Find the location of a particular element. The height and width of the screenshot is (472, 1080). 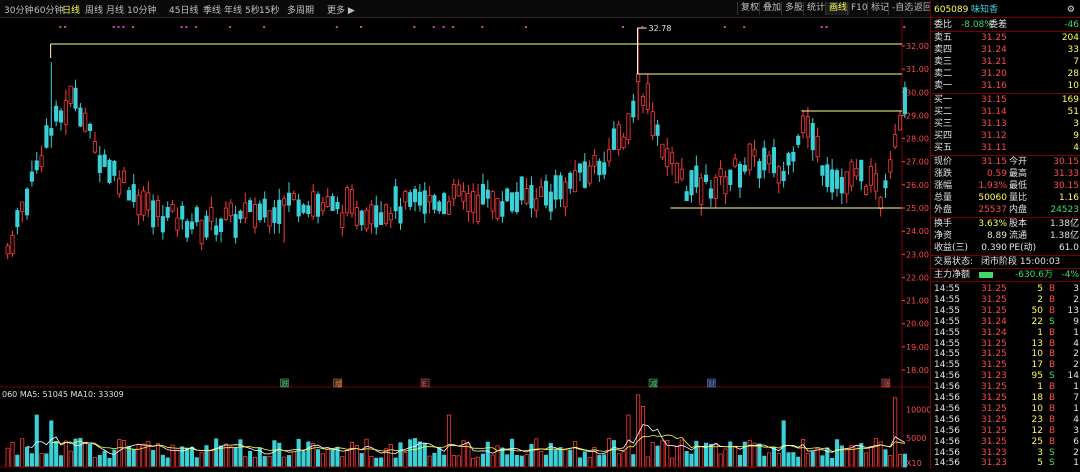

quote-cell: 最低 is located at coordinates (1018, 186).